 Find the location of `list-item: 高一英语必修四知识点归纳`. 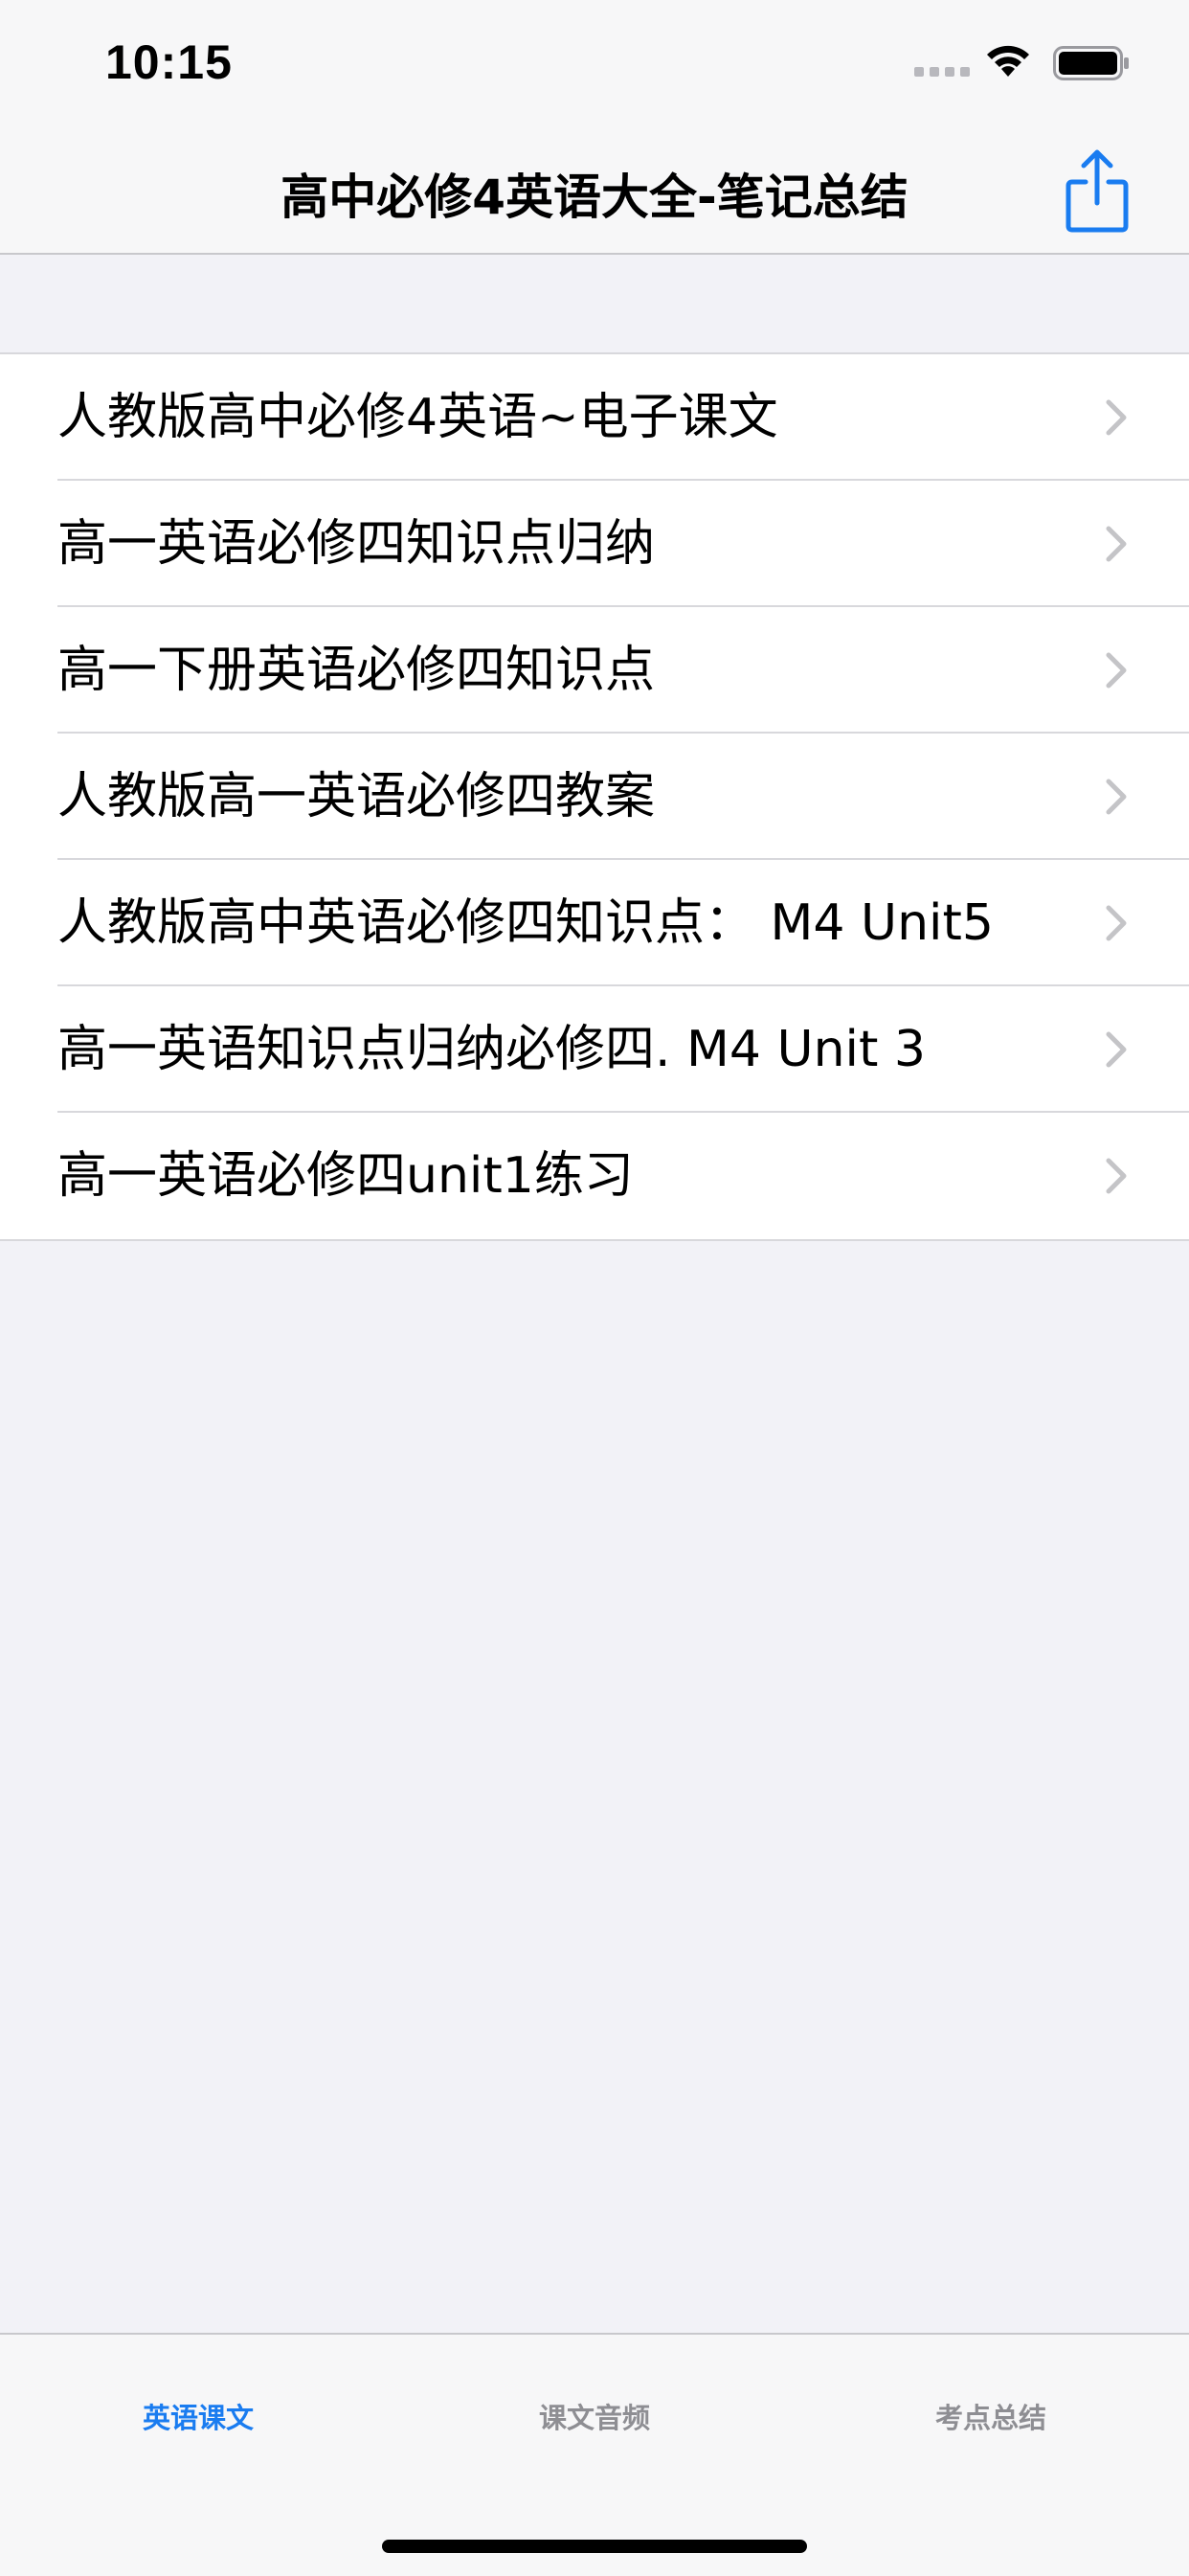

list-item: 高一英语必修四知识点归纳 is located at coordinates (594, 544).